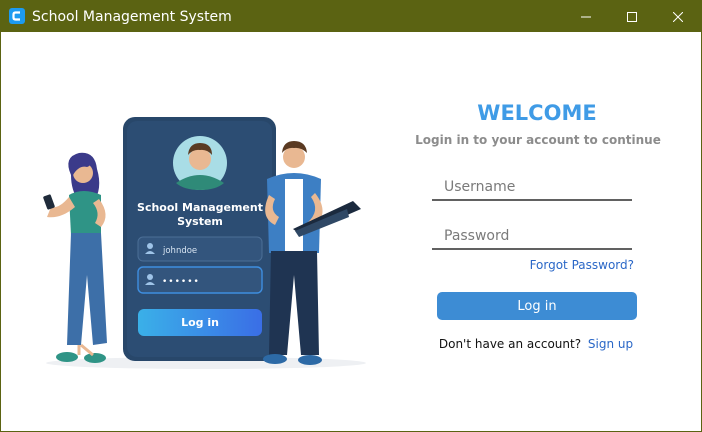 Image resolution: width=702 pixels, height=432 pixels. I want to click on card-title: School Management, so click(200, 207).